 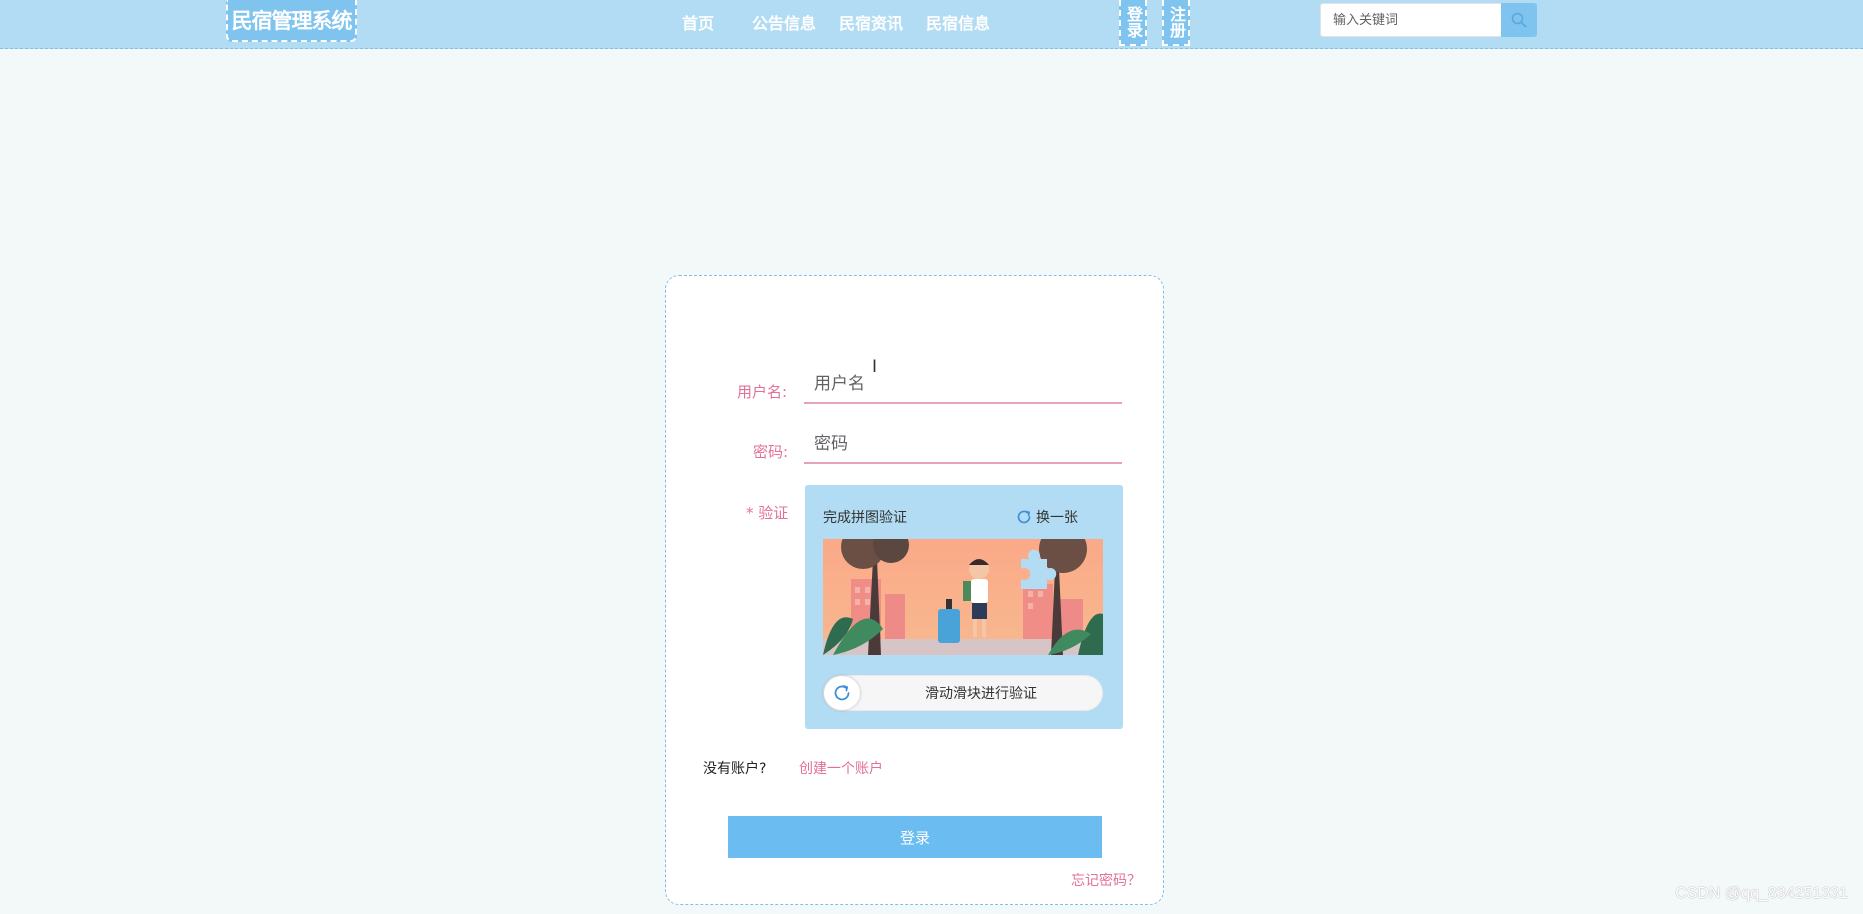 What do you see at coordinates (1176, 23) in the screenshot?
I see `register-nav-button: 注册` at bounding box center [1176, 23].